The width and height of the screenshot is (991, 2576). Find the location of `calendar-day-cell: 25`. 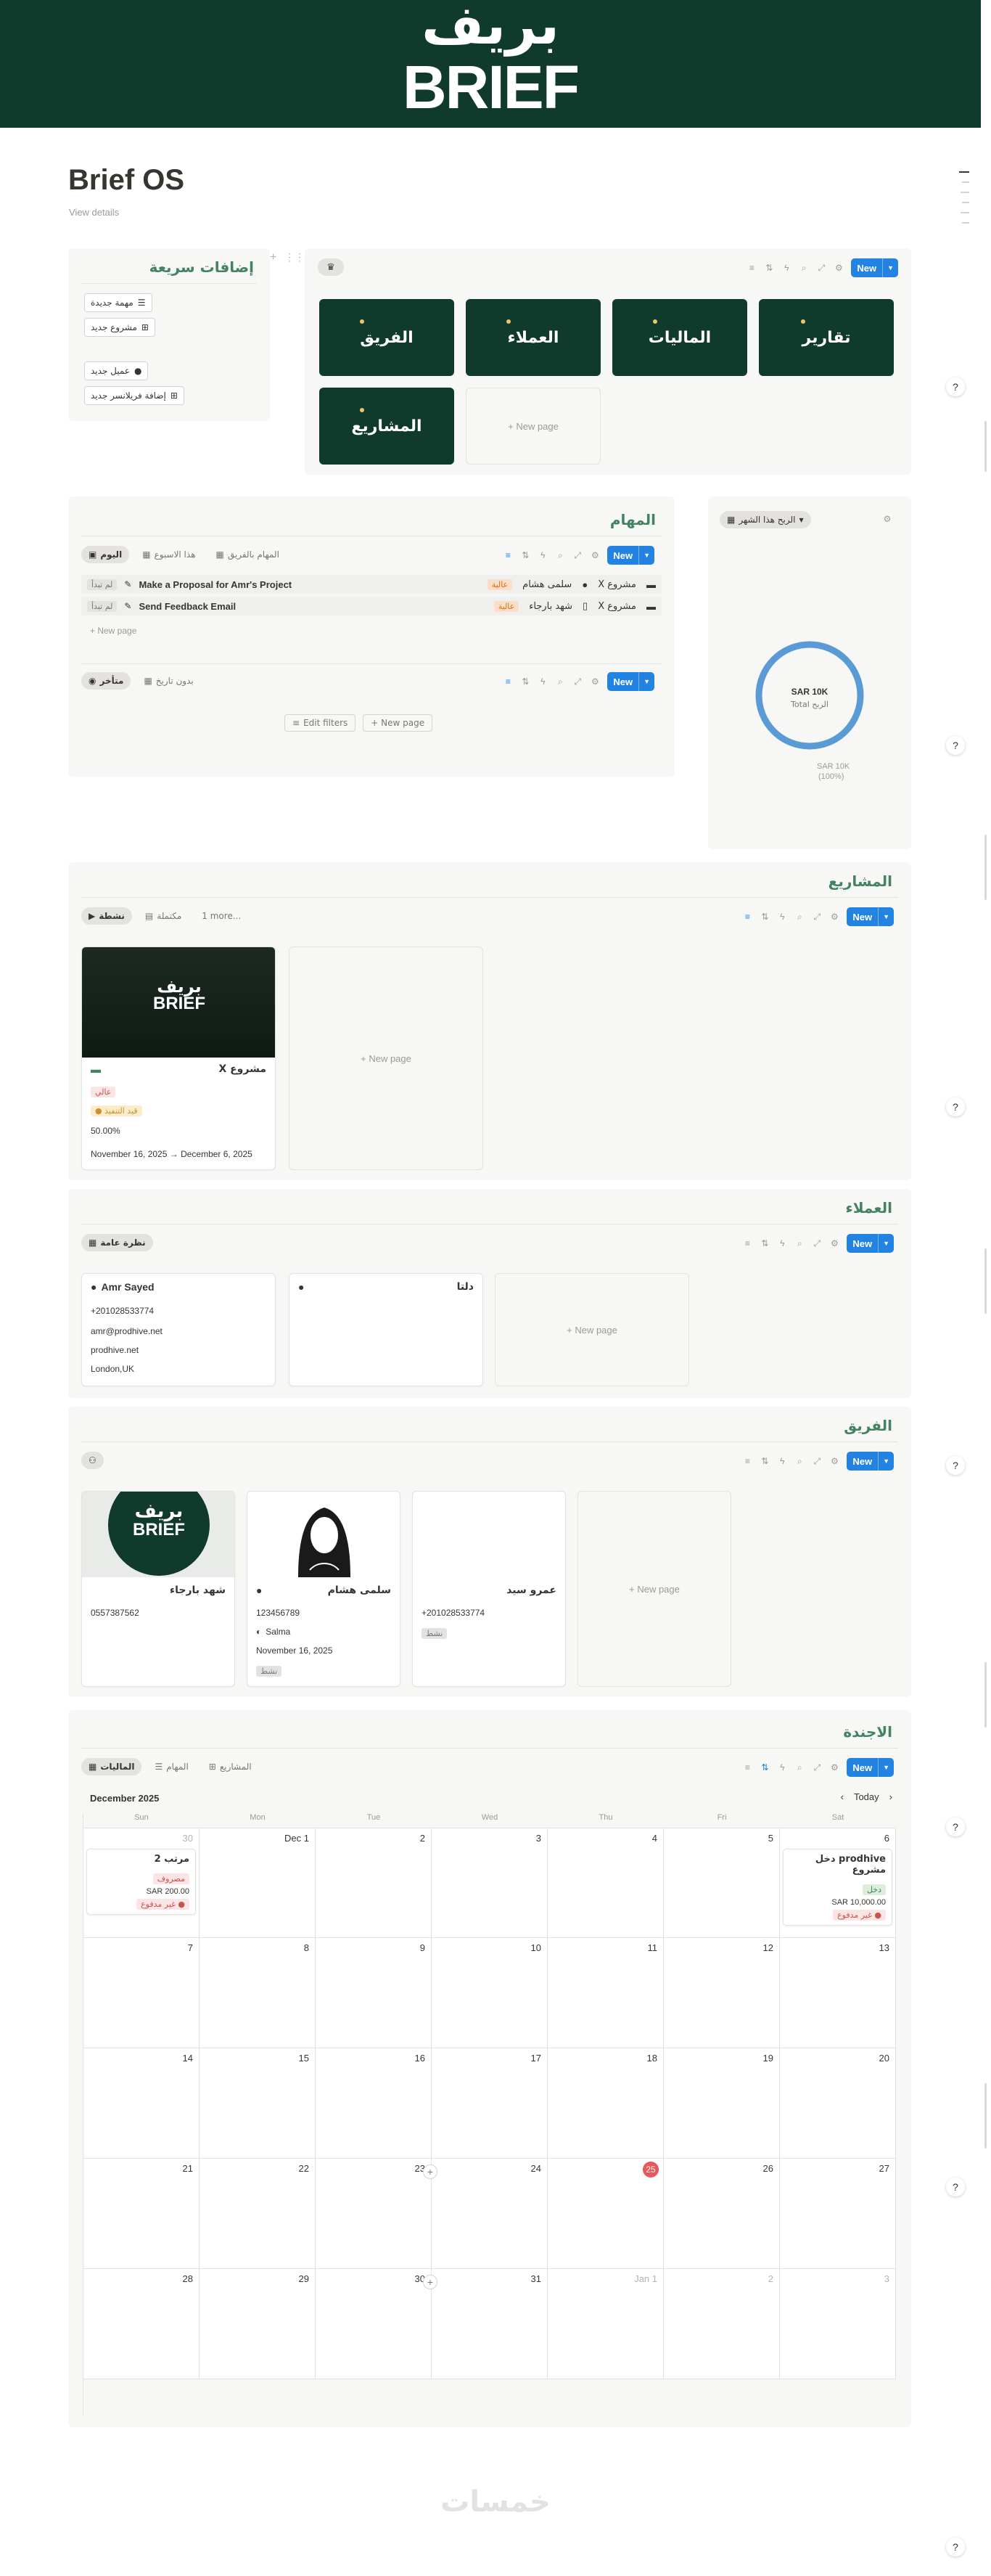

calendar-day-cell: 25 is located at coordinates (606, 2214).